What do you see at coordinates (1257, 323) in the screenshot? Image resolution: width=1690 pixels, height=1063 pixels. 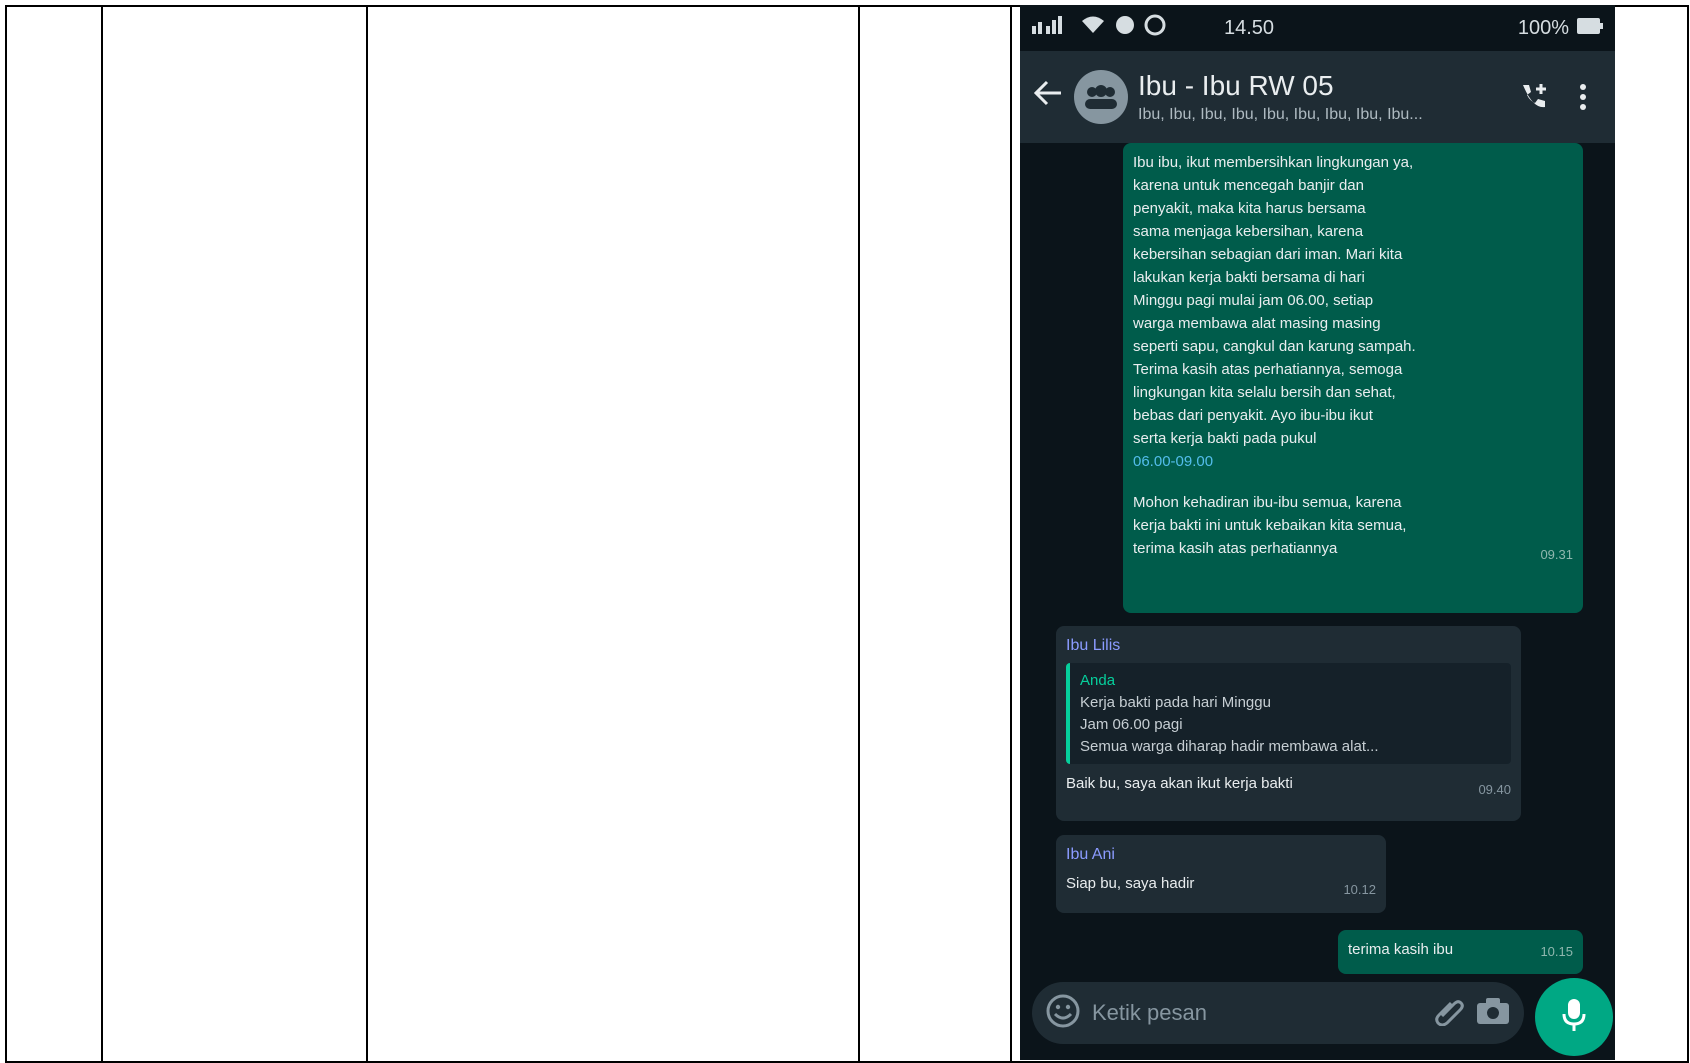 I see `message-line: warga membawa alat masing masing` at bounding box center [1257, 323].